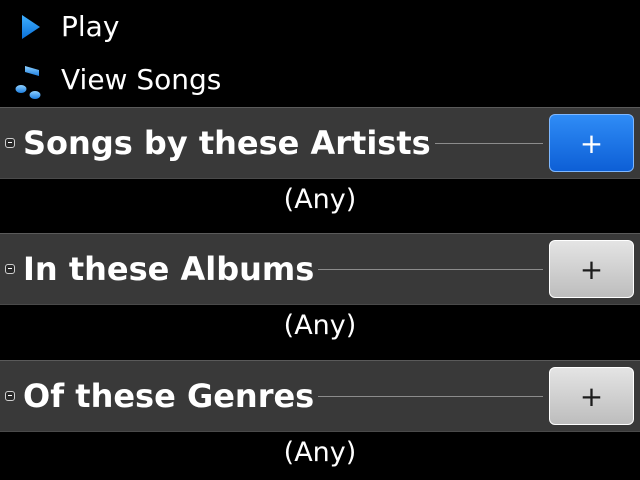  What do you see at coordinates (229, 143) in the screenshot?
I see `artists-section-title: Songs by these Artists` at bounding box center [229, 143].